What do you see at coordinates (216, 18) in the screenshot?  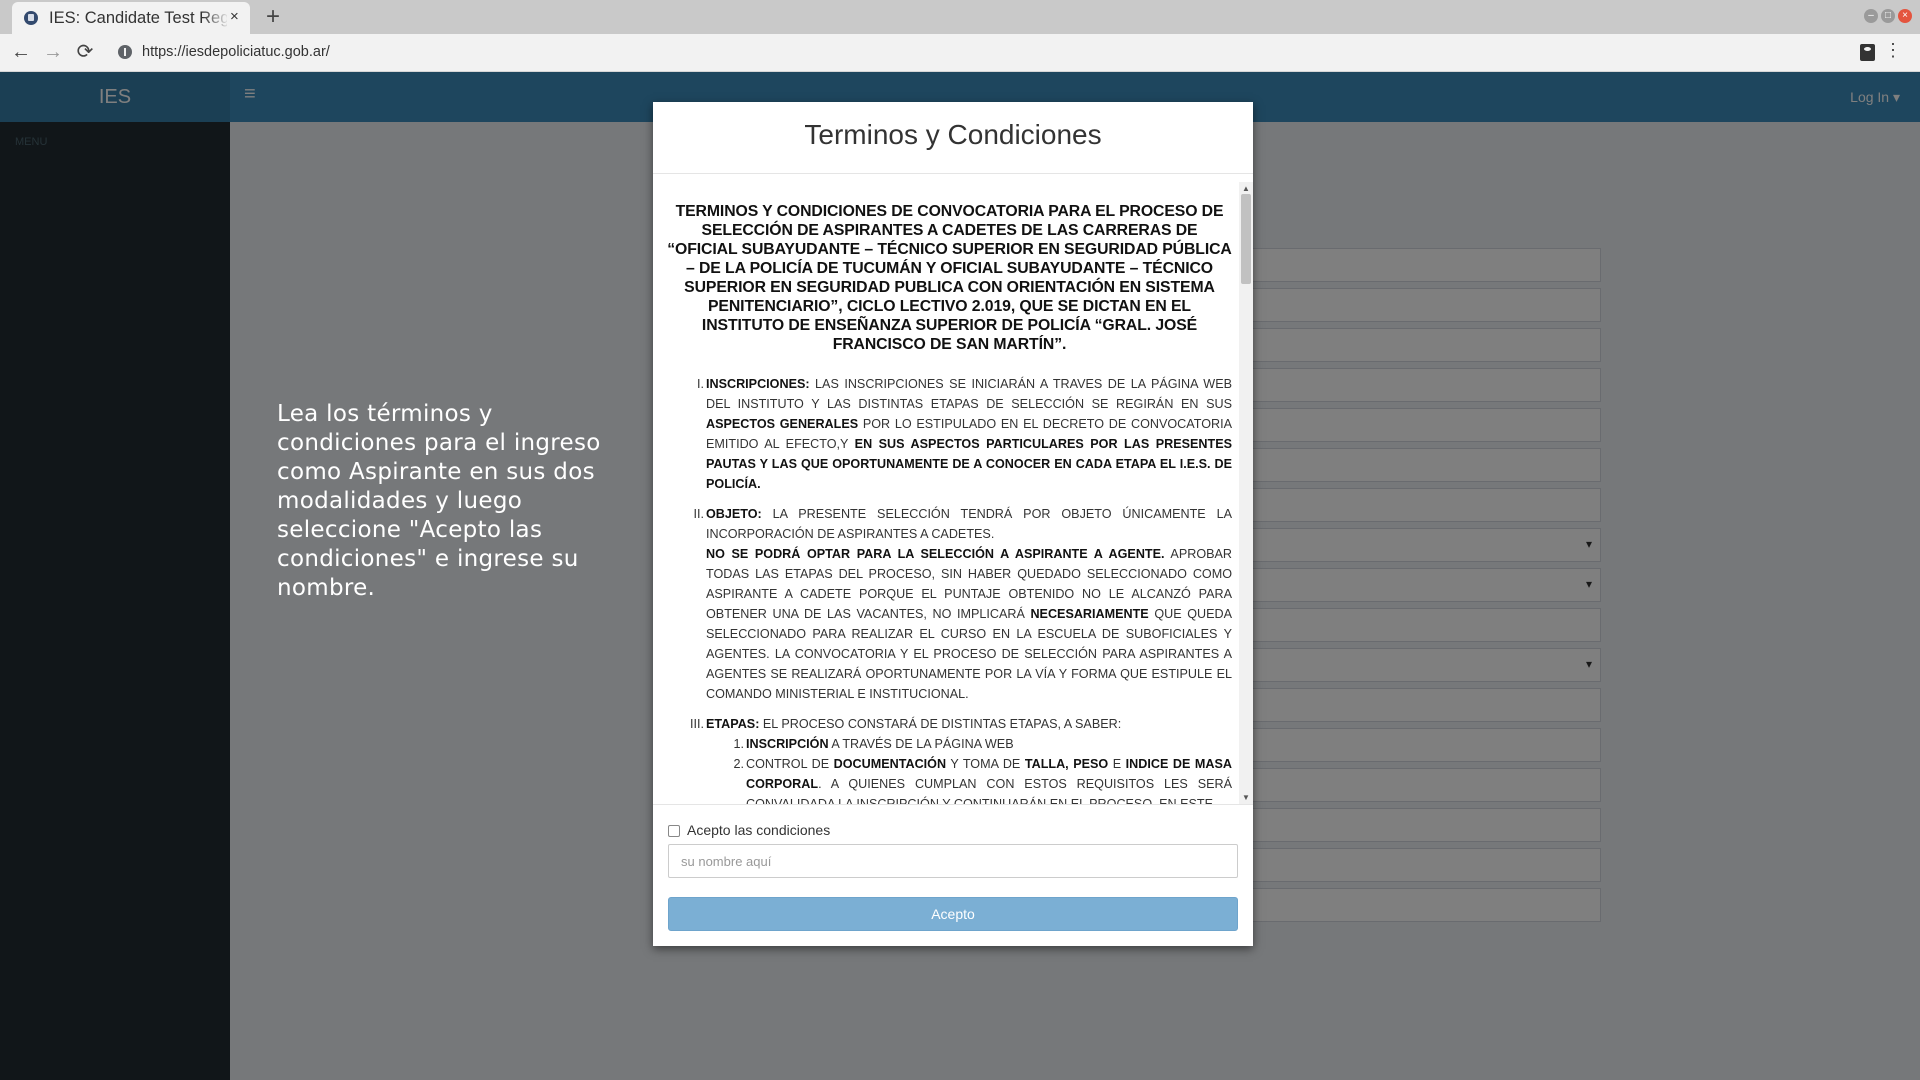 I see `tab-title-fade` at bounding box center [216, 18].